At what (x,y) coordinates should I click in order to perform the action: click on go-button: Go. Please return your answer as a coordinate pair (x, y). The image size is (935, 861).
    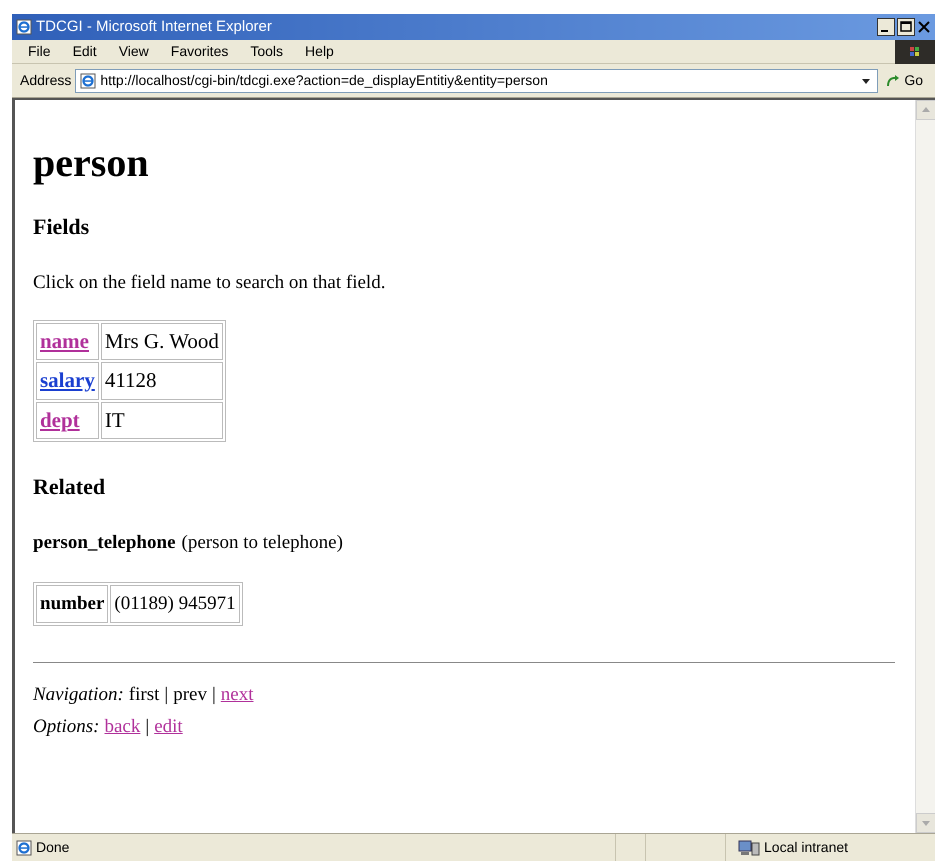
    Looking at the image, I should click on (904, 80).